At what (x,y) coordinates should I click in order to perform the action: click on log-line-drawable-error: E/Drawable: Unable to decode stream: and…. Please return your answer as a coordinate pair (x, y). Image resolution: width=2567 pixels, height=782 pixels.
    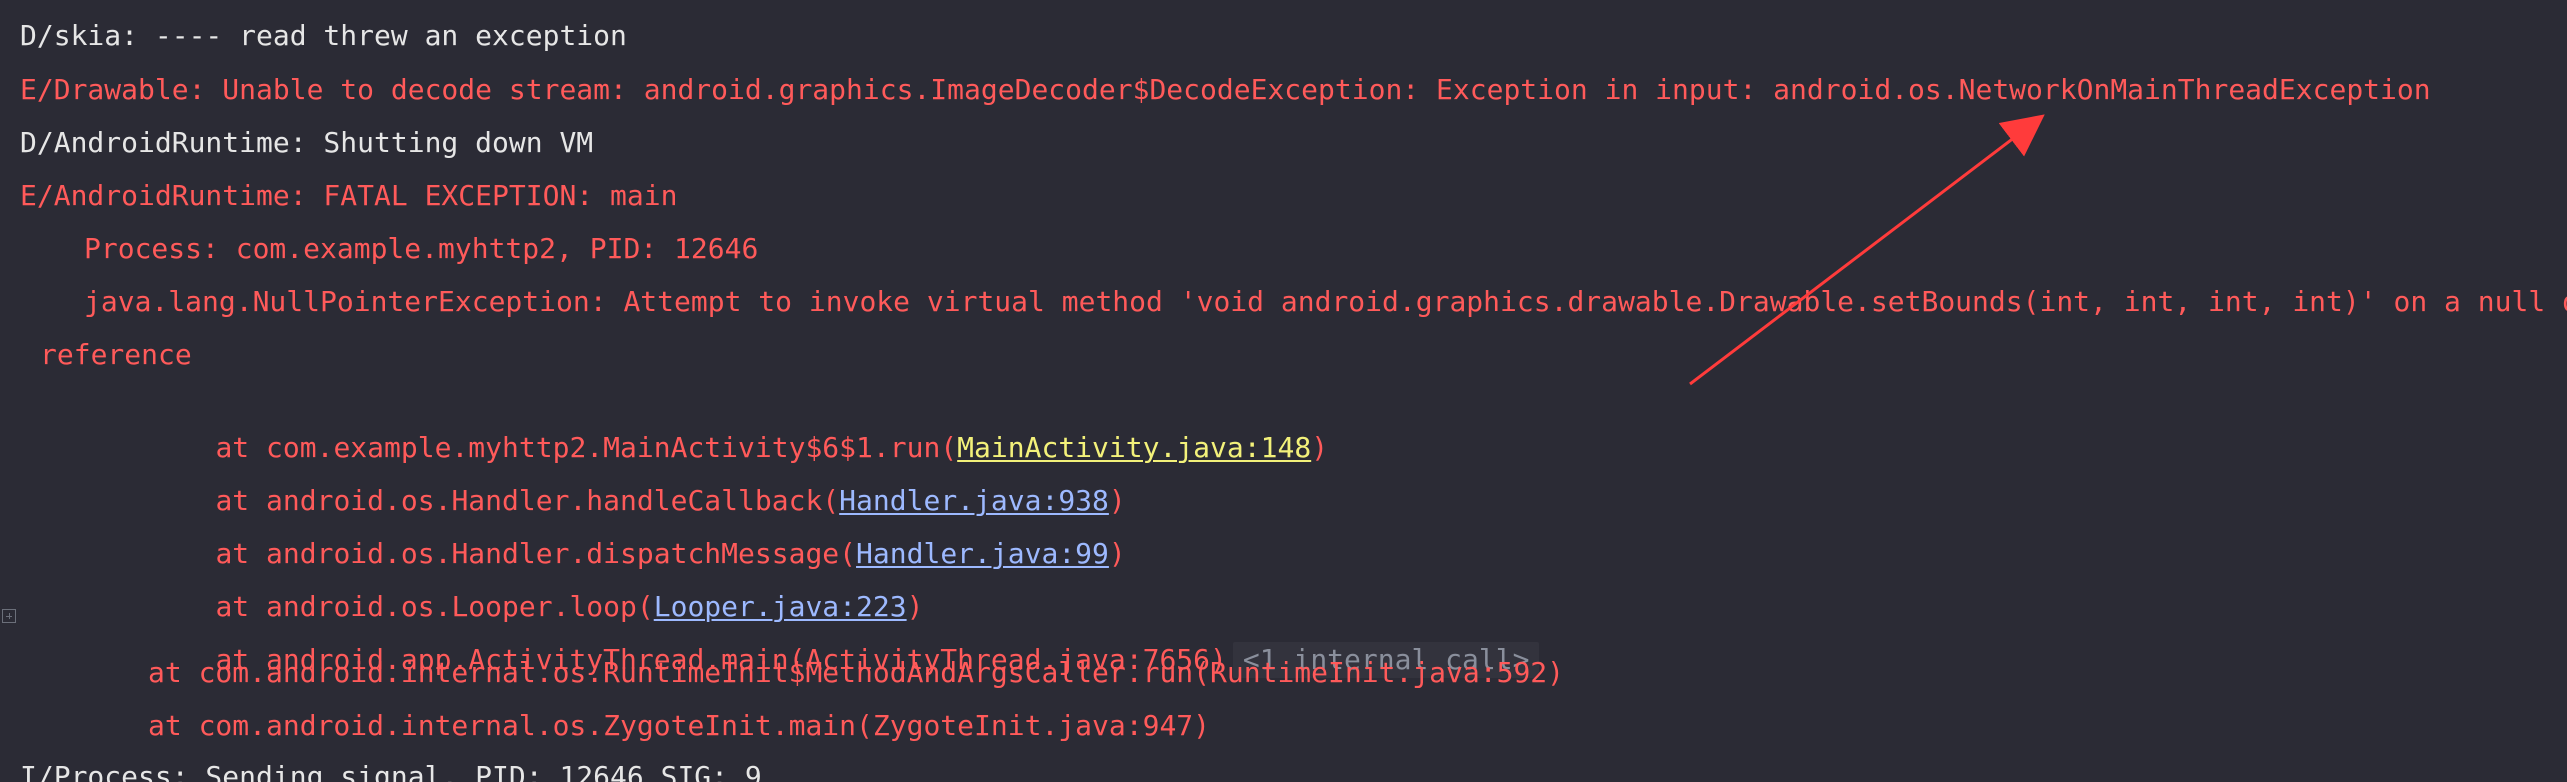
    Looking at the image, I should click on (1225, 89).